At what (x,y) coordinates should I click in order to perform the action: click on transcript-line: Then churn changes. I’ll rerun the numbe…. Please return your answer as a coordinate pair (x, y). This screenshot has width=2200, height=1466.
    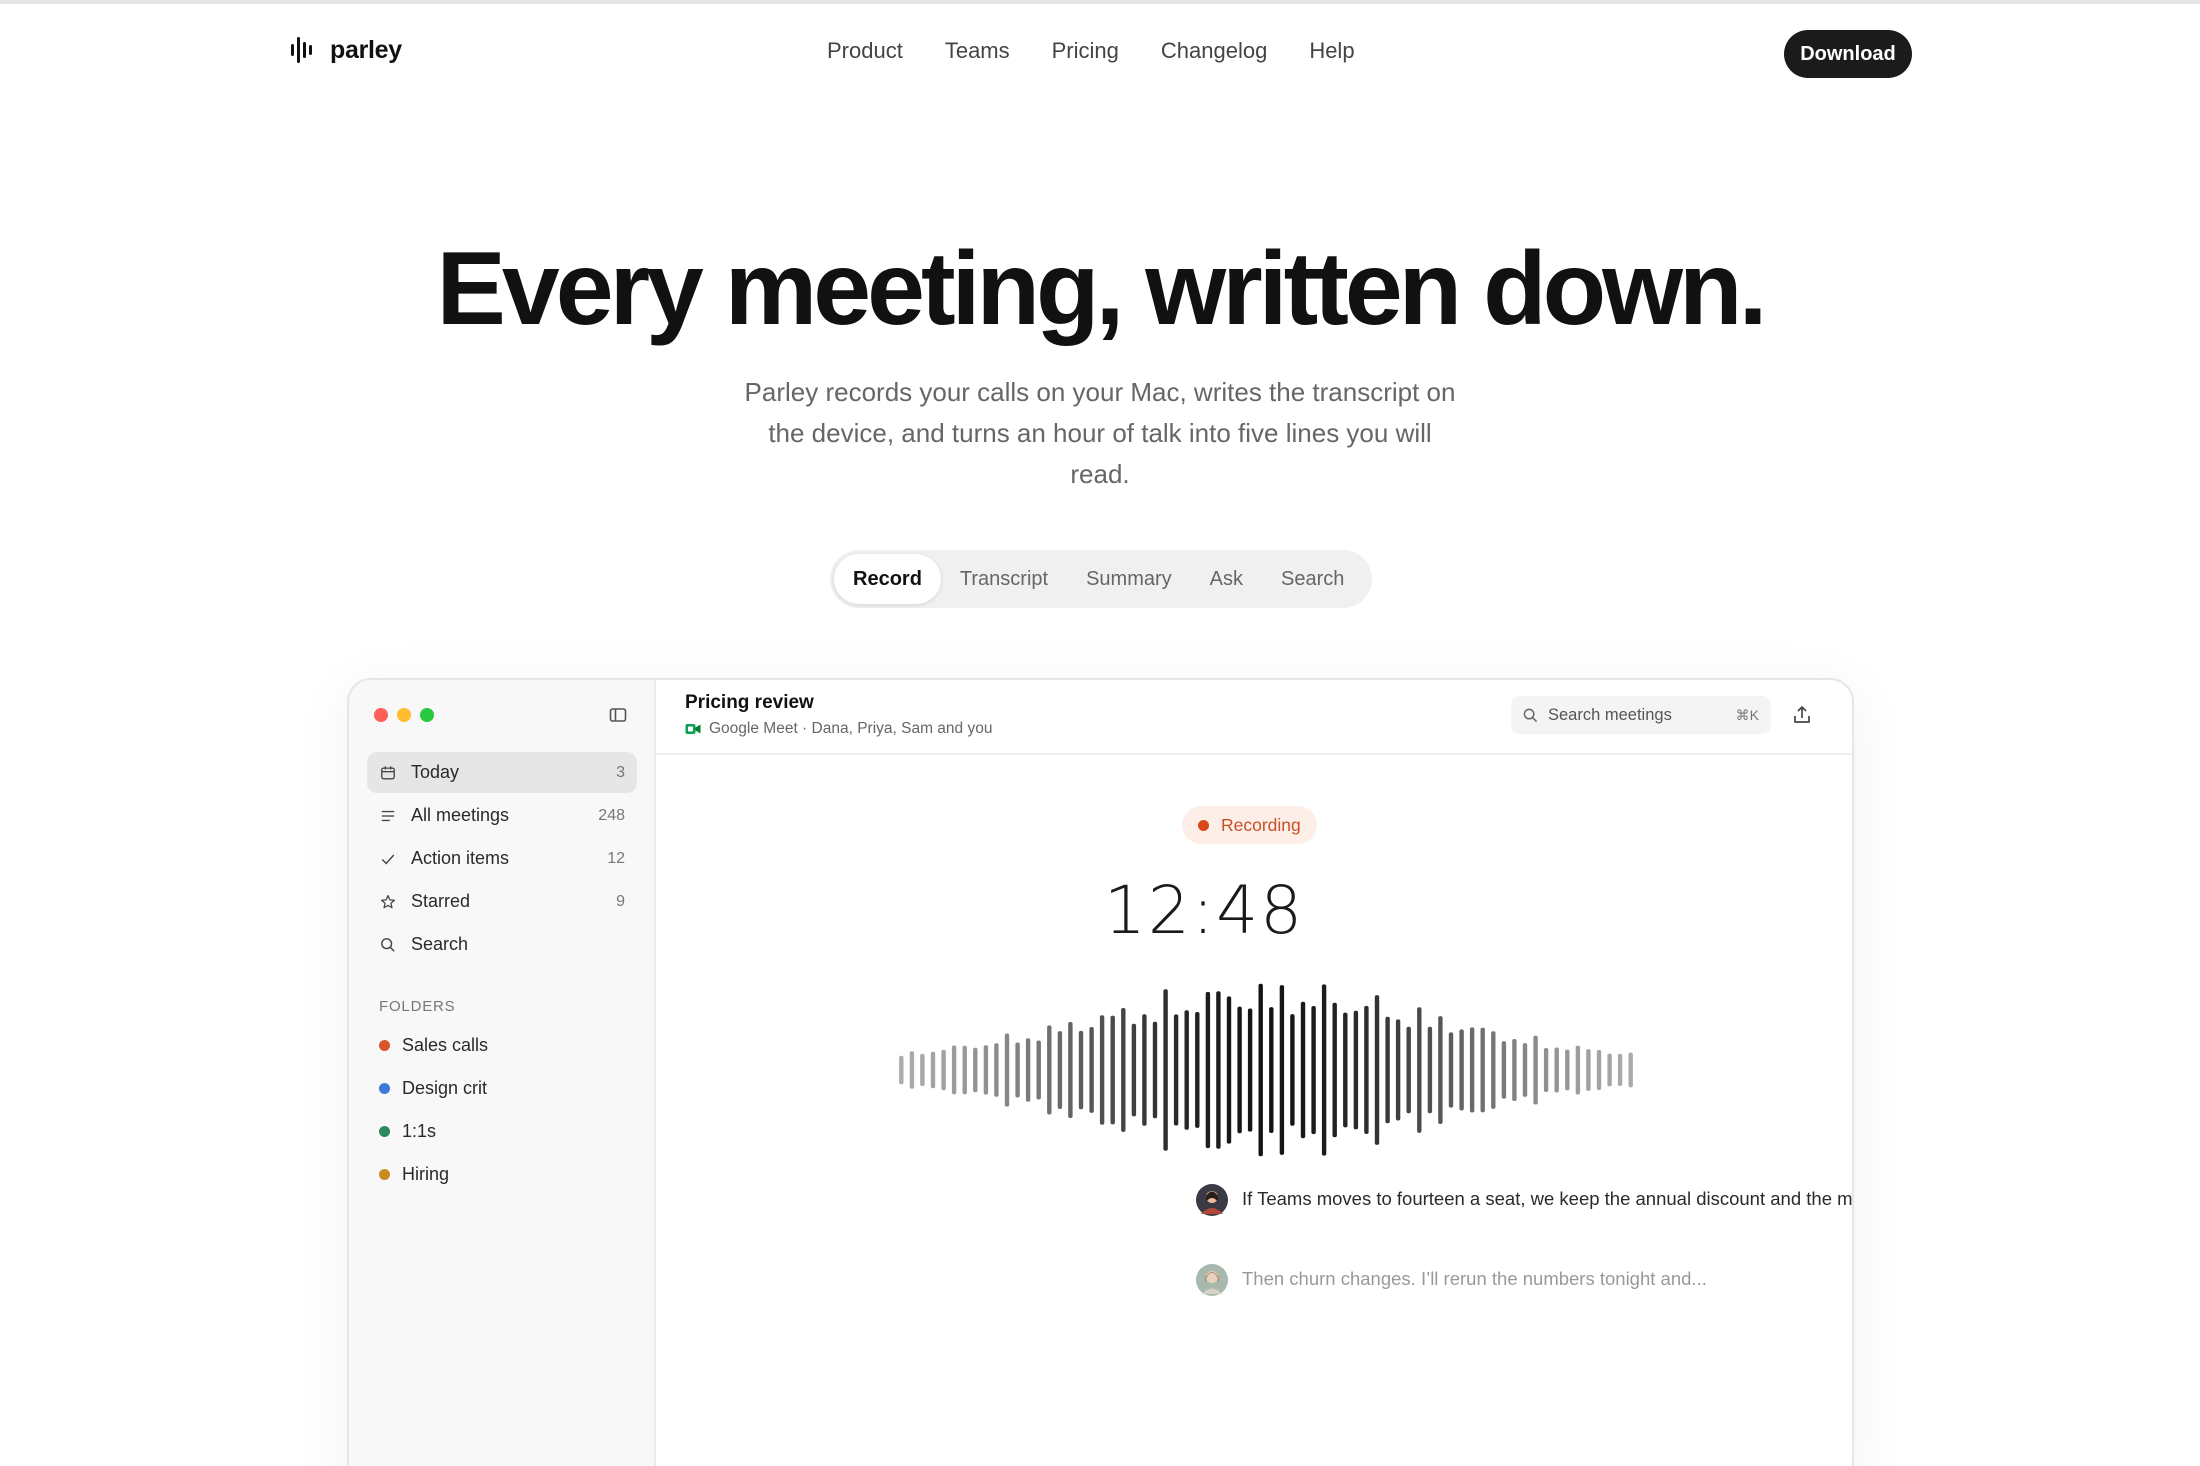
    Looking at the image, I should click on (1524, 1280).